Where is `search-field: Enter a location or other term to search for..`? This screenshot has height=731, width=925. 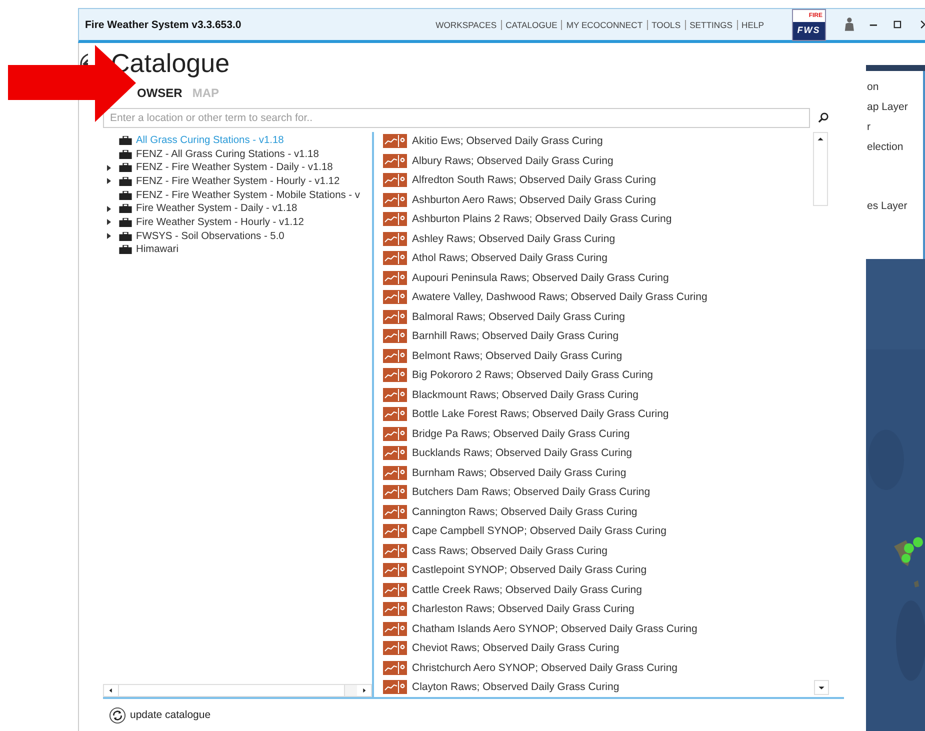 search-field: Enter a location or other term to search for.. is located at coordinates (456, 118).